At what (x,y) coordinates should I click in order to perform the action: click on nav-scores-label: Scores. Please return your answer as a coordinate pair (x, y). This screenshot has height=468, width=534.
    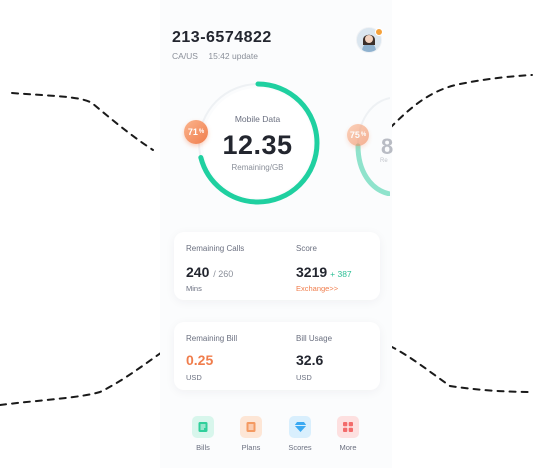
    Looking at the image, I should click on (300, 447).